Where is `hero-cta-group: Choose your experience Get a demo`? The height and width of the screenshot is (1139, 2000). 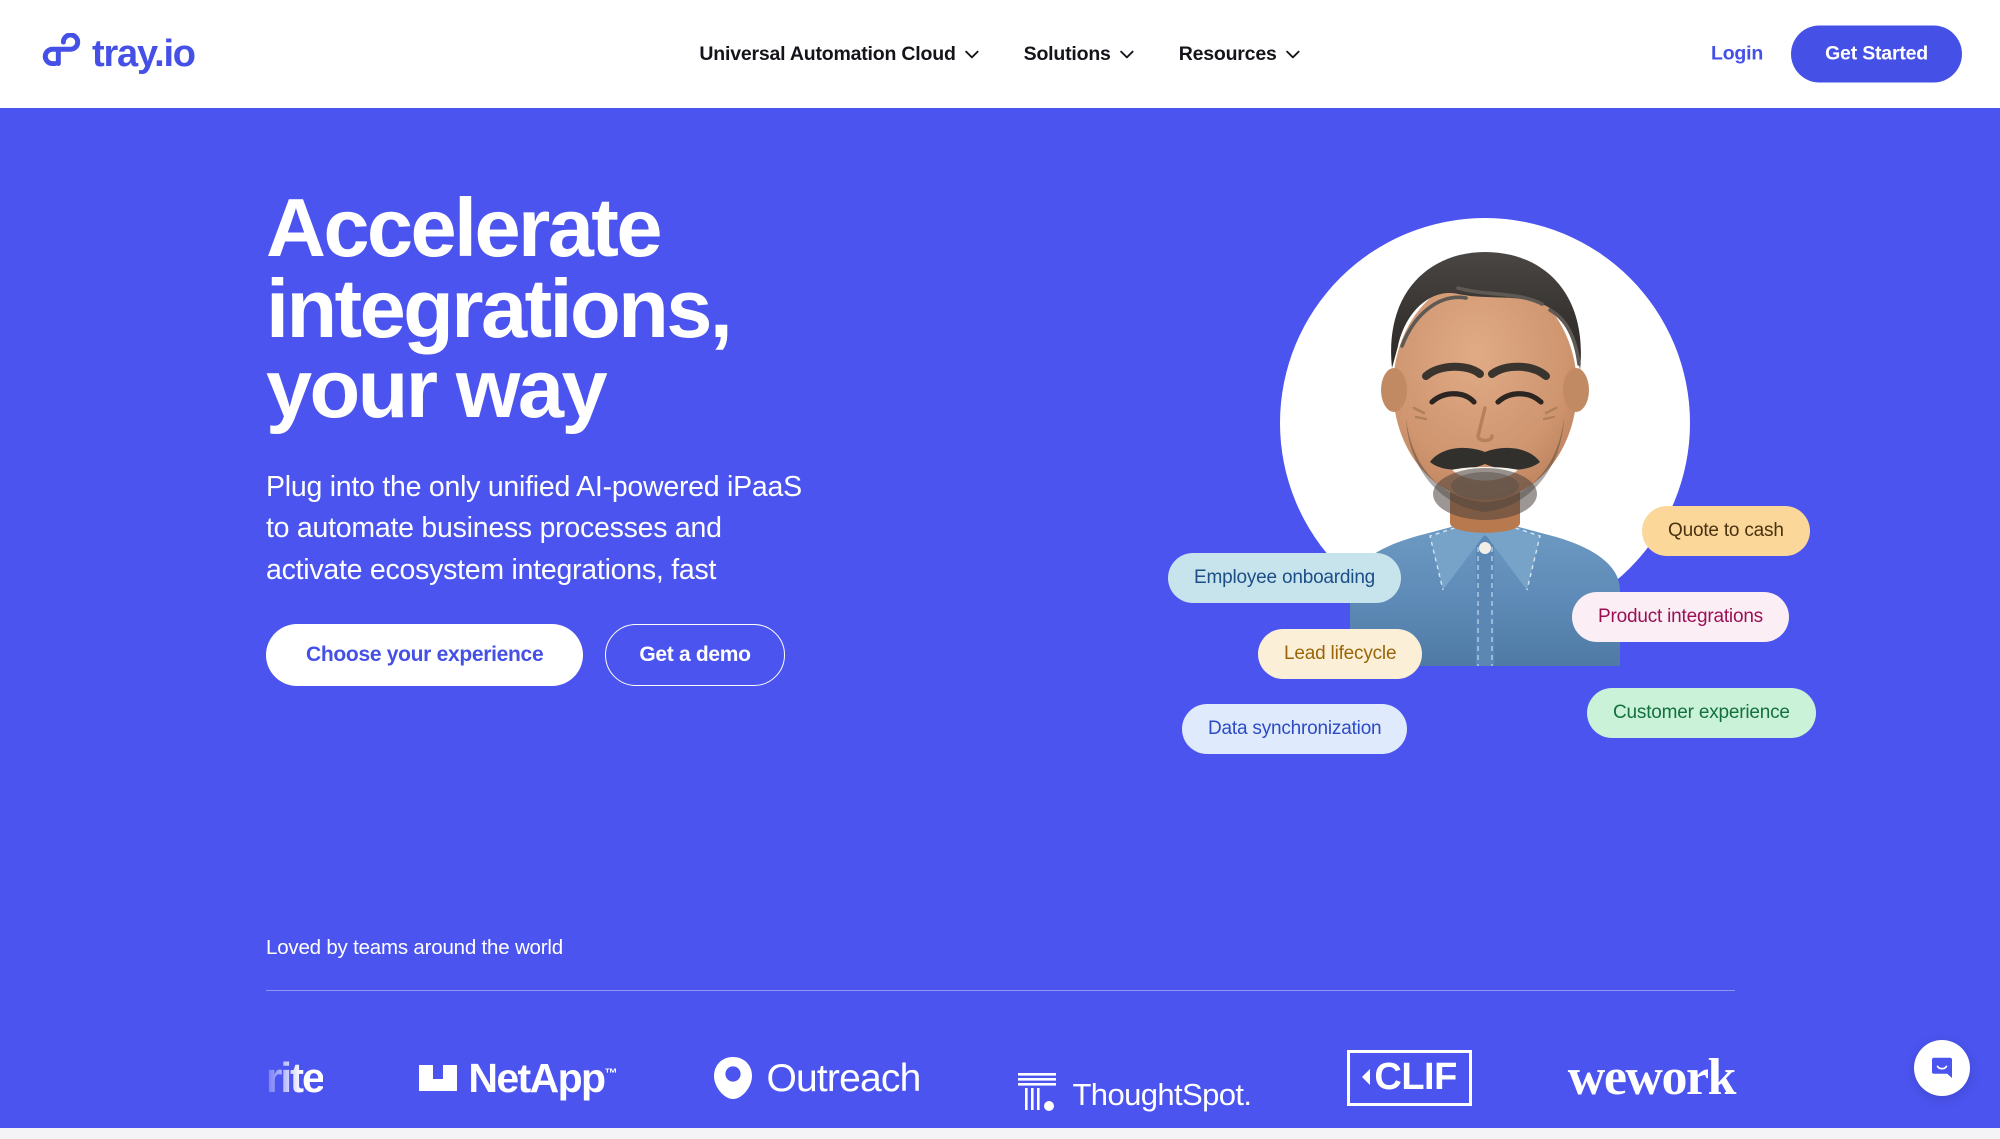
hero-cta-group: Choose your experience Get a demo is located at coordinates (626, 655).